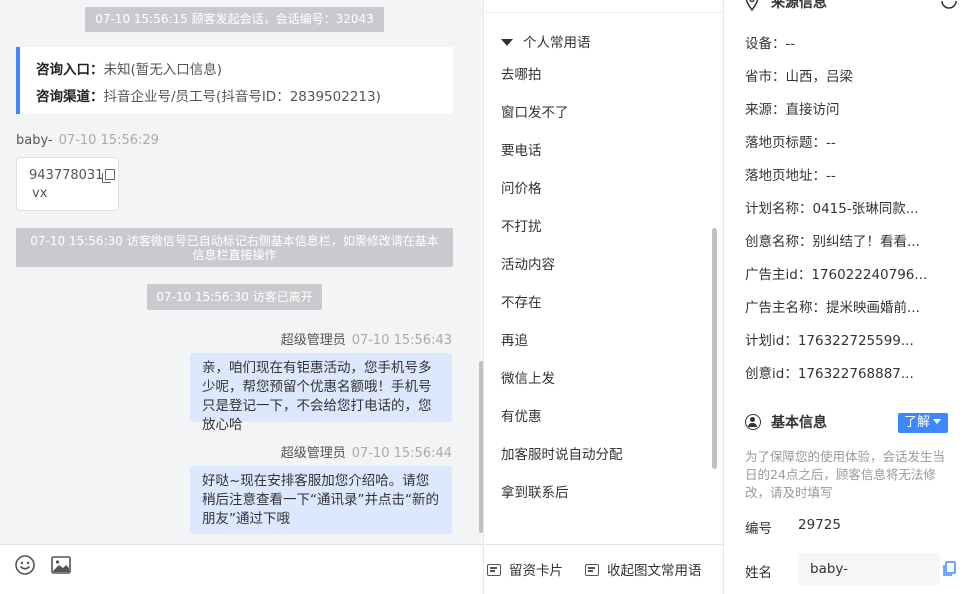 This screenshot has height=594, width=974. I want to click on phrase-item: 要电话, so click(521, 149).